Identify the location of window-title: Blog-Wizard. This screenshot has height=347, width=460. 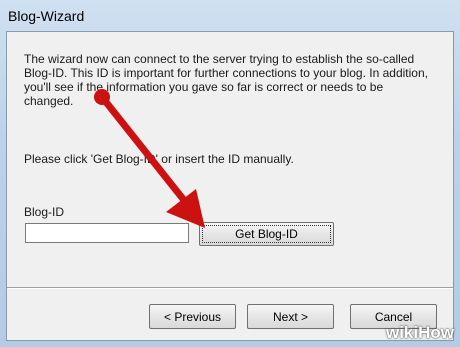
(46, 16).